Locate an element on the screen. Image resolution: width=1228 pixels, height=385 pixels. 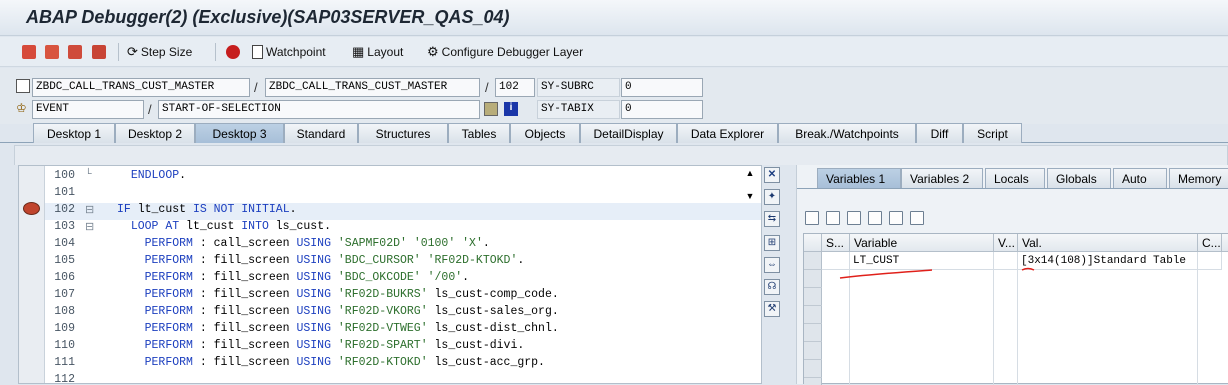
tab-globals: Globals is located at coordinates (1079, 178).